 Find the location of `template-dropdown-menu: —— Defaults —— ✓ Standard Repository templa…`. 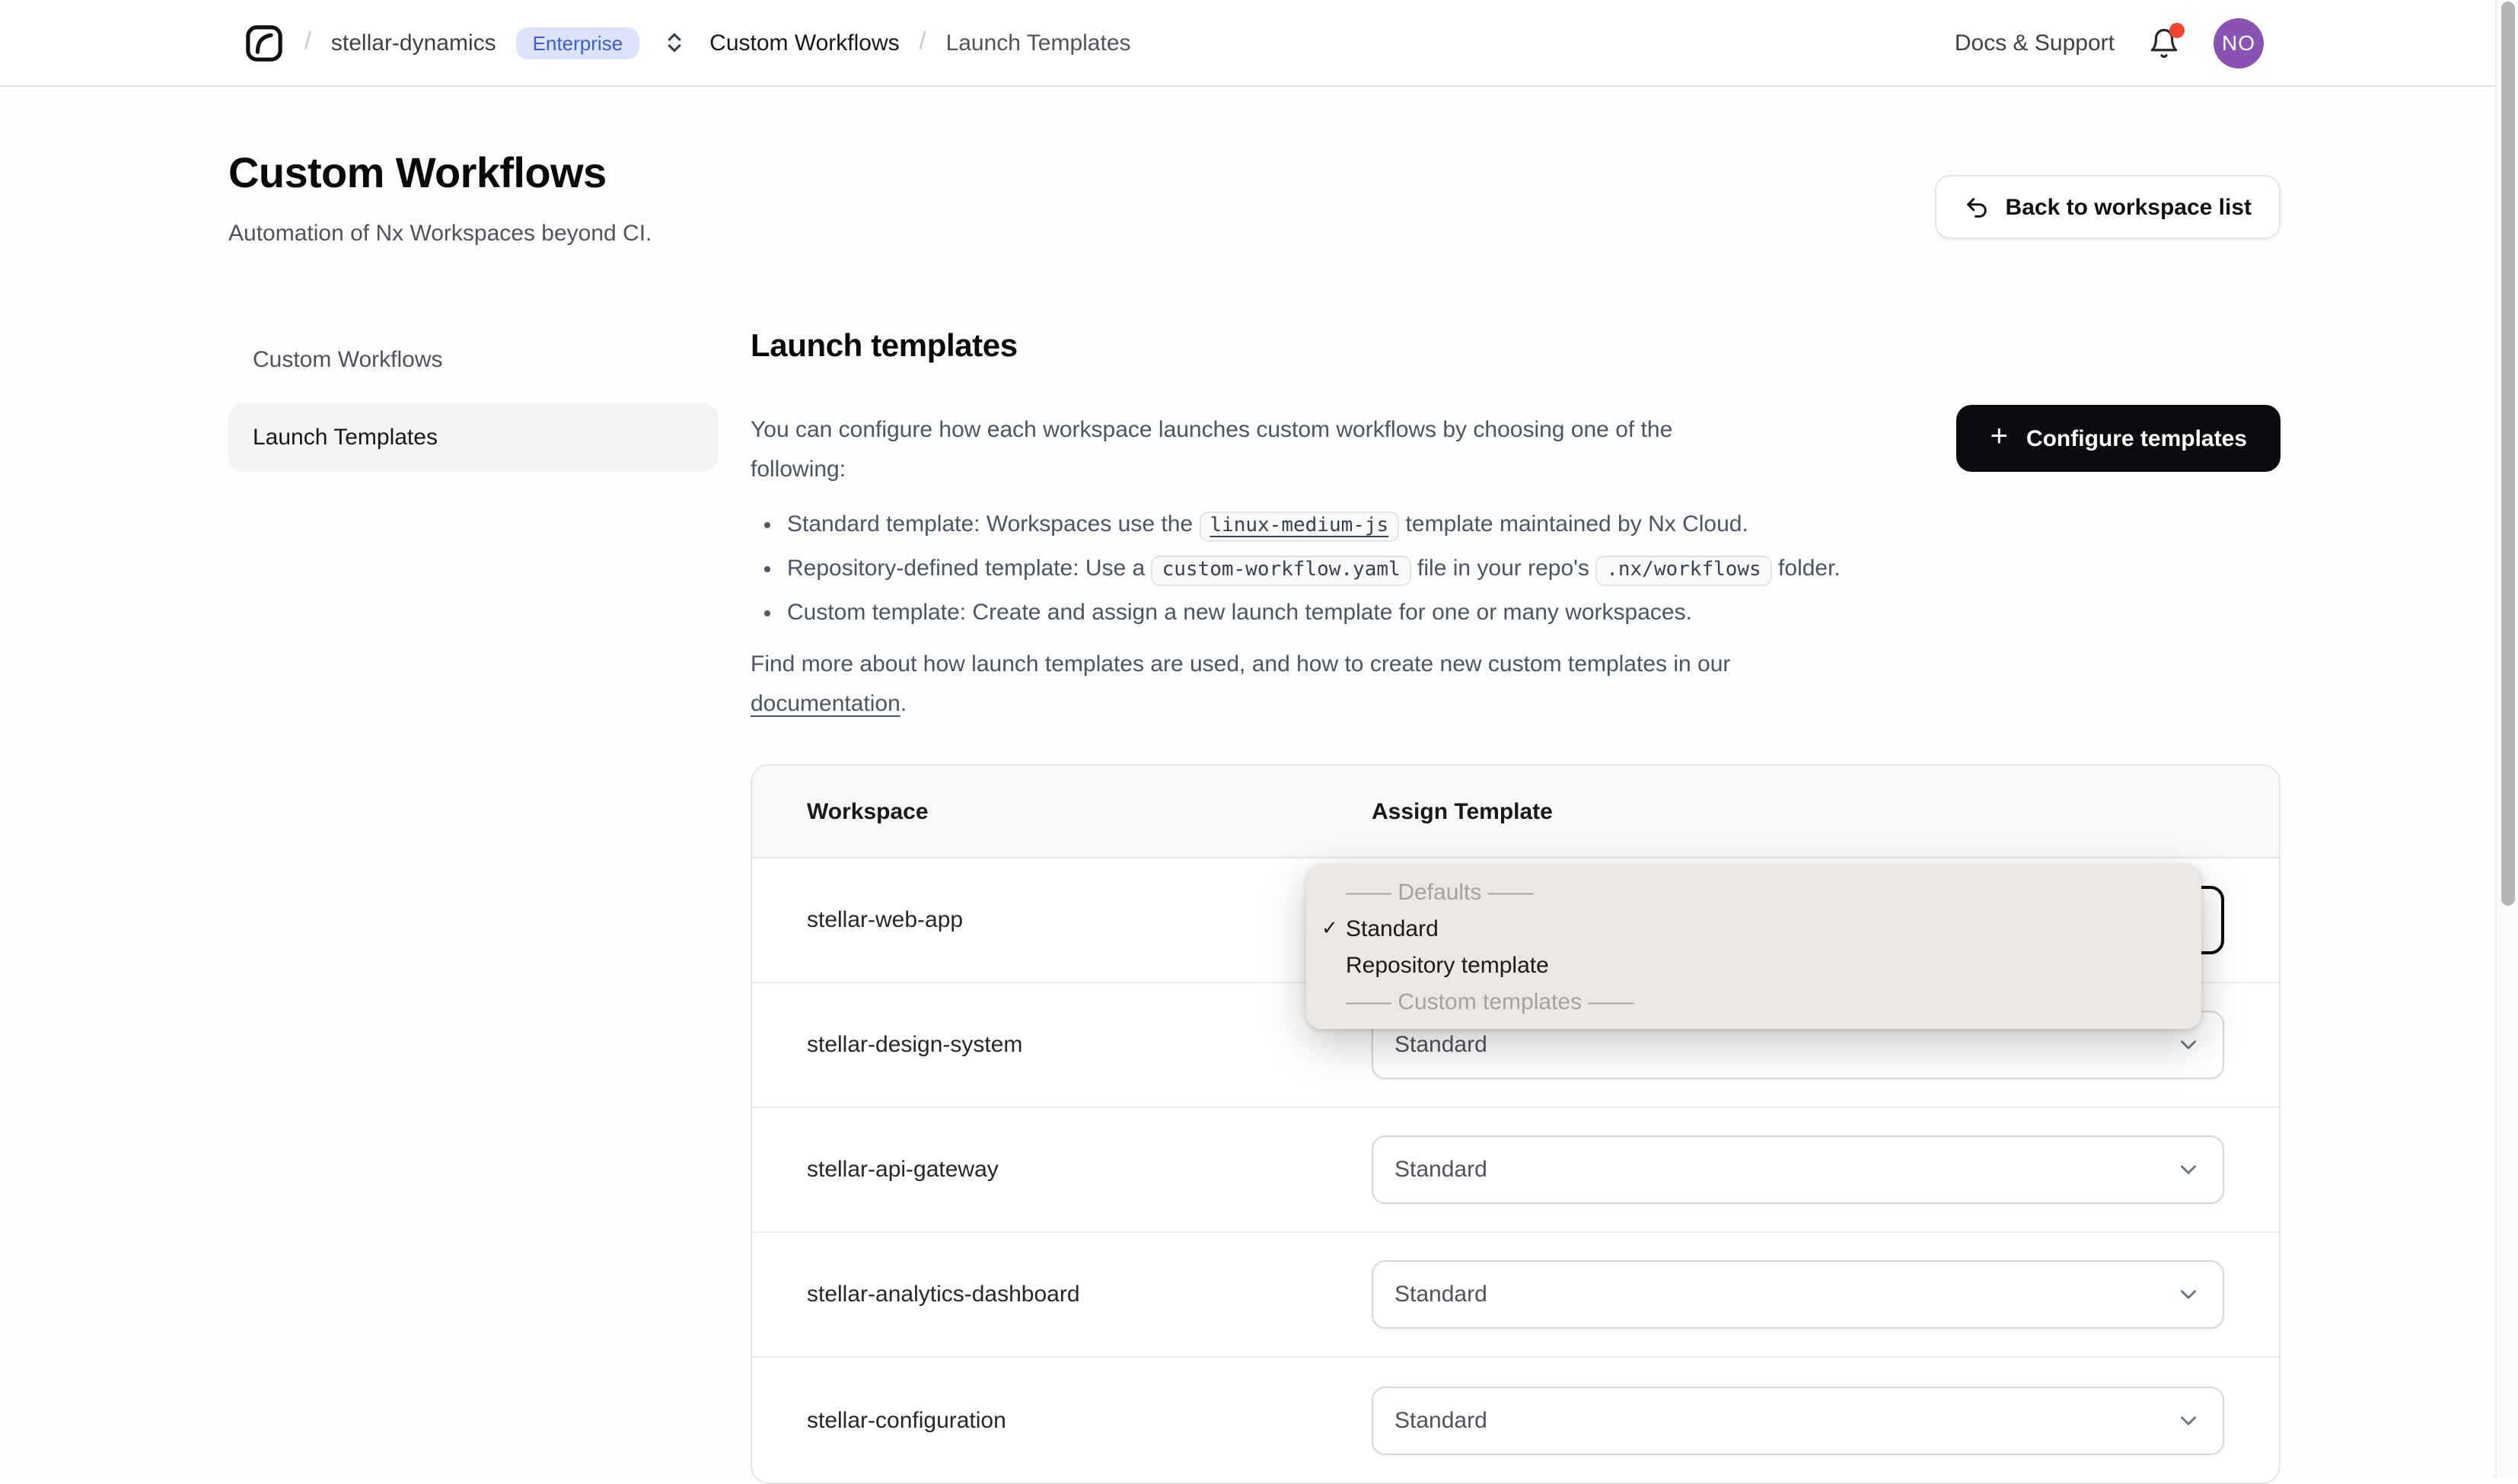

template-dropdown-menu: —— Defaults —— ✓ Standard Repository templa… is located at coordinates (1754, 947).